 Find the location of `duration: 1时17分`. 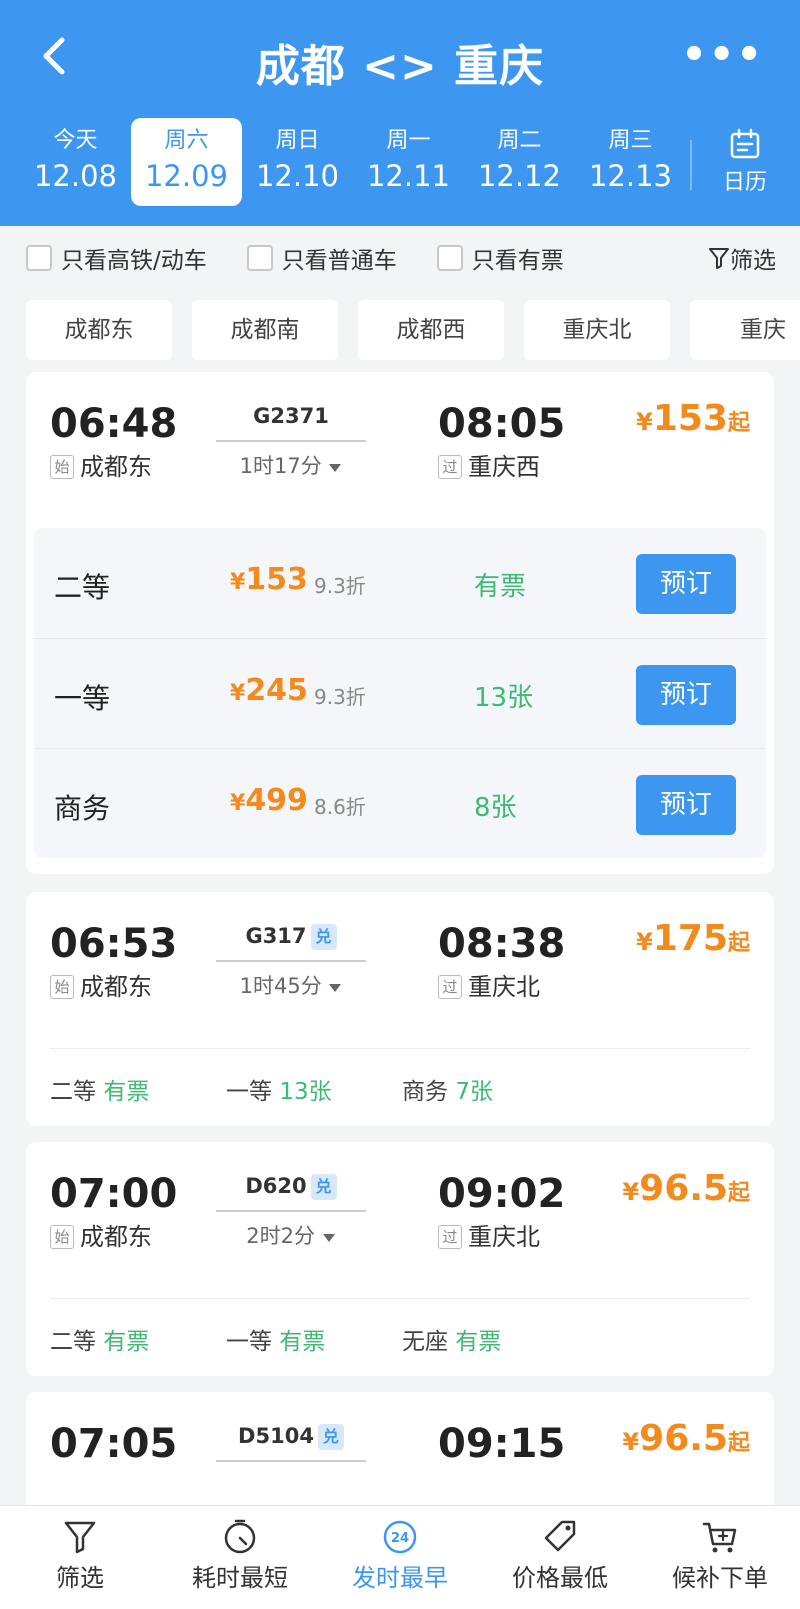

duration: 1时17分 is located at coordinates (291, 465).